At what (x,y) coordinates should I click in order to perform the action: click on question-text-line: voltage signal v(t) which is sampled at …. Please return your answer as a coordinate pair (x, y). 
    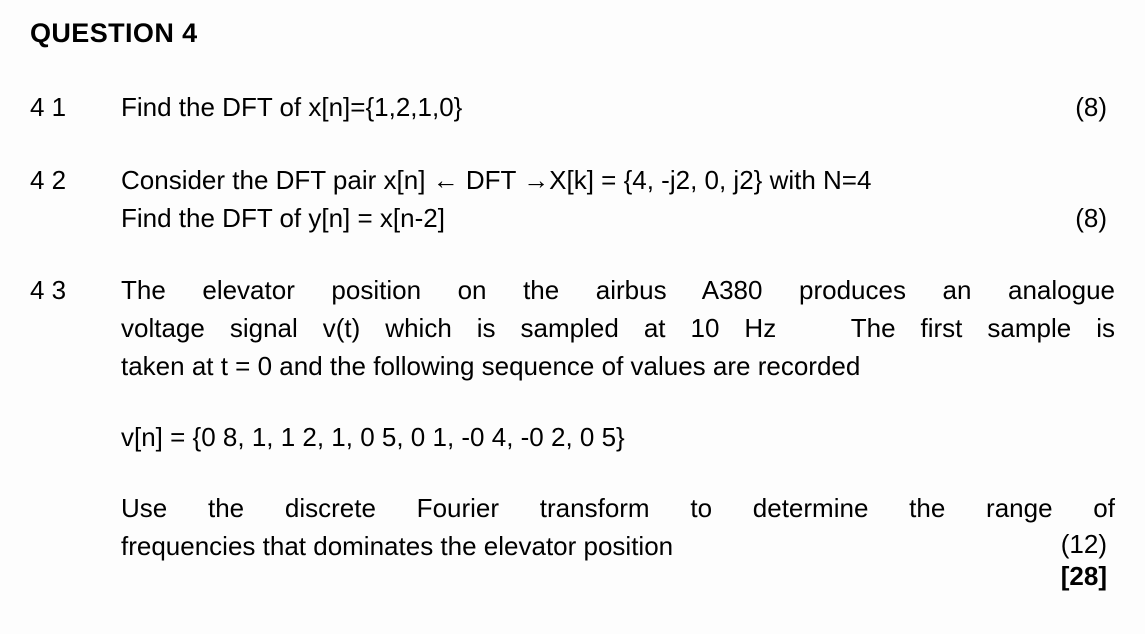
    Looking at the image, I should click on (618, 328).